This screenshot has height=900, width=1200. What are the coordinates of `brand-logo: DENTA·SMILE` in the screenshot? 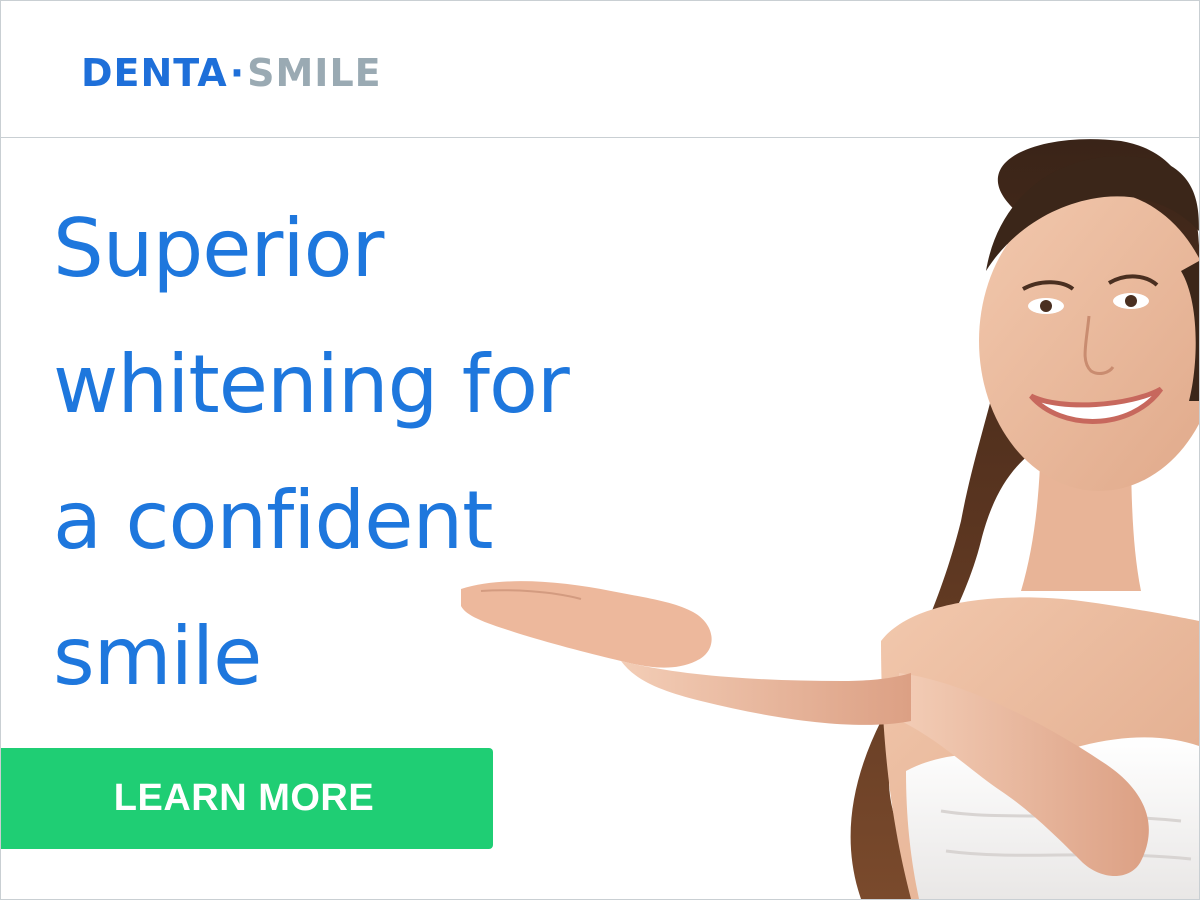 It's located at (231, 73).